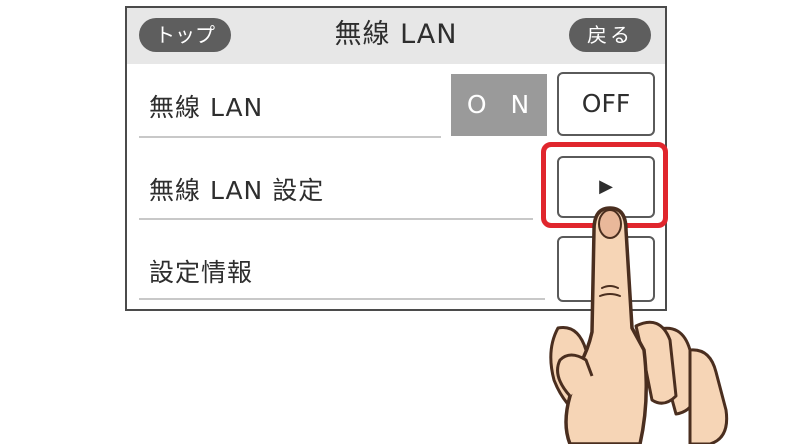  Describe the element at coordinates (639, 325) in the screenshot. I see `pointing-hand-icon` at that location.